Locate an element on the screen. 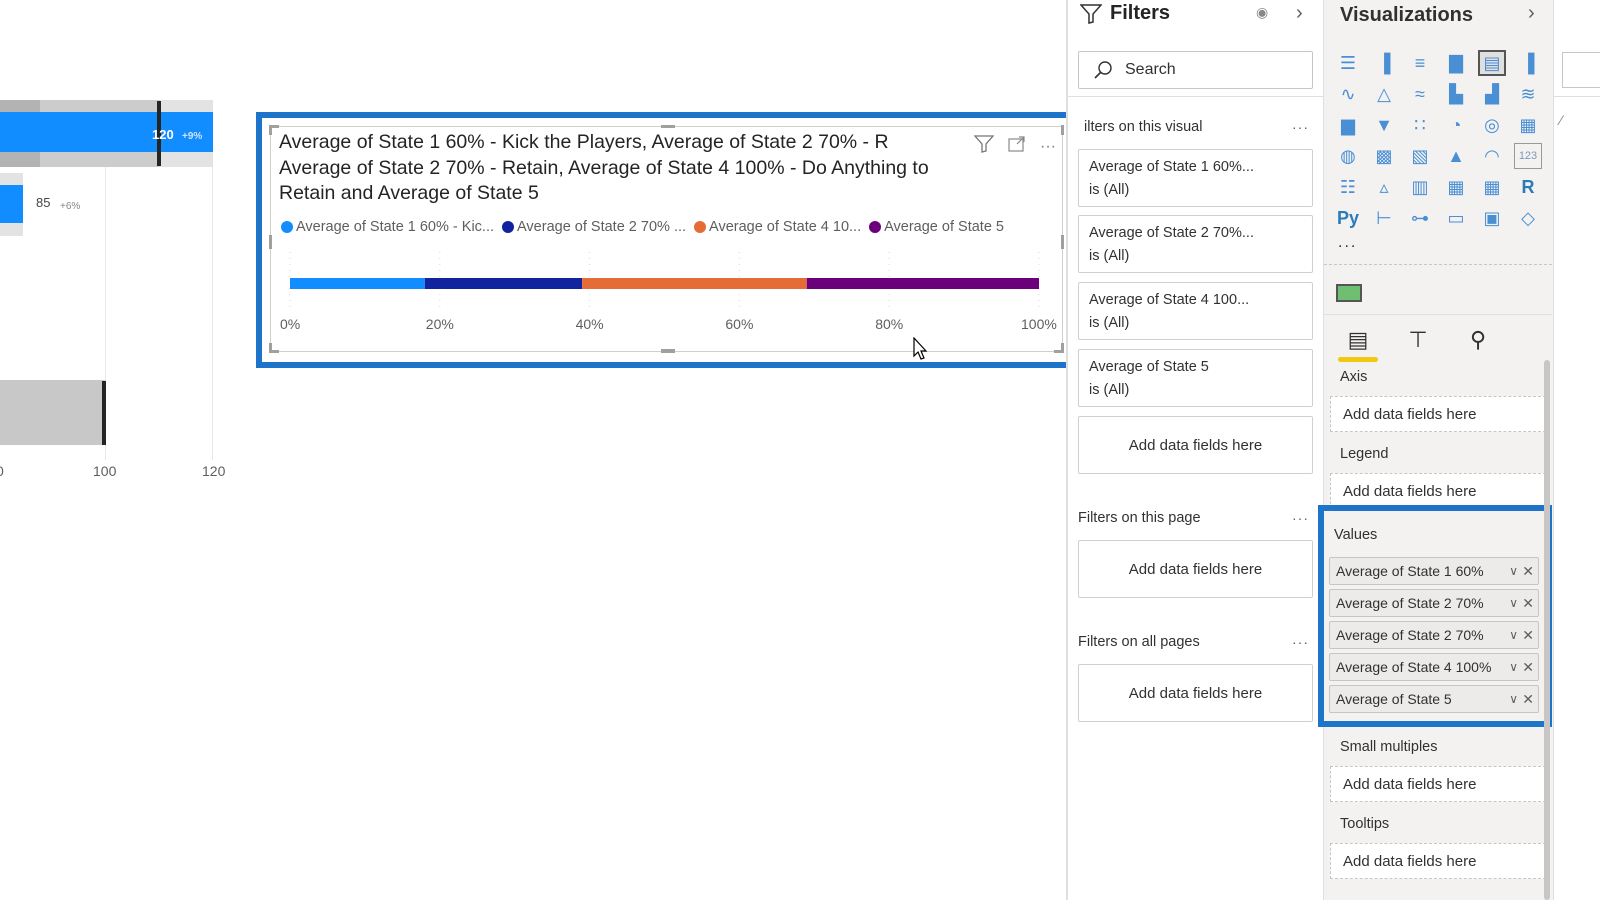 The image size is (1600, 900). donut-icon: ◎ is located at coordinates (1492, 125).